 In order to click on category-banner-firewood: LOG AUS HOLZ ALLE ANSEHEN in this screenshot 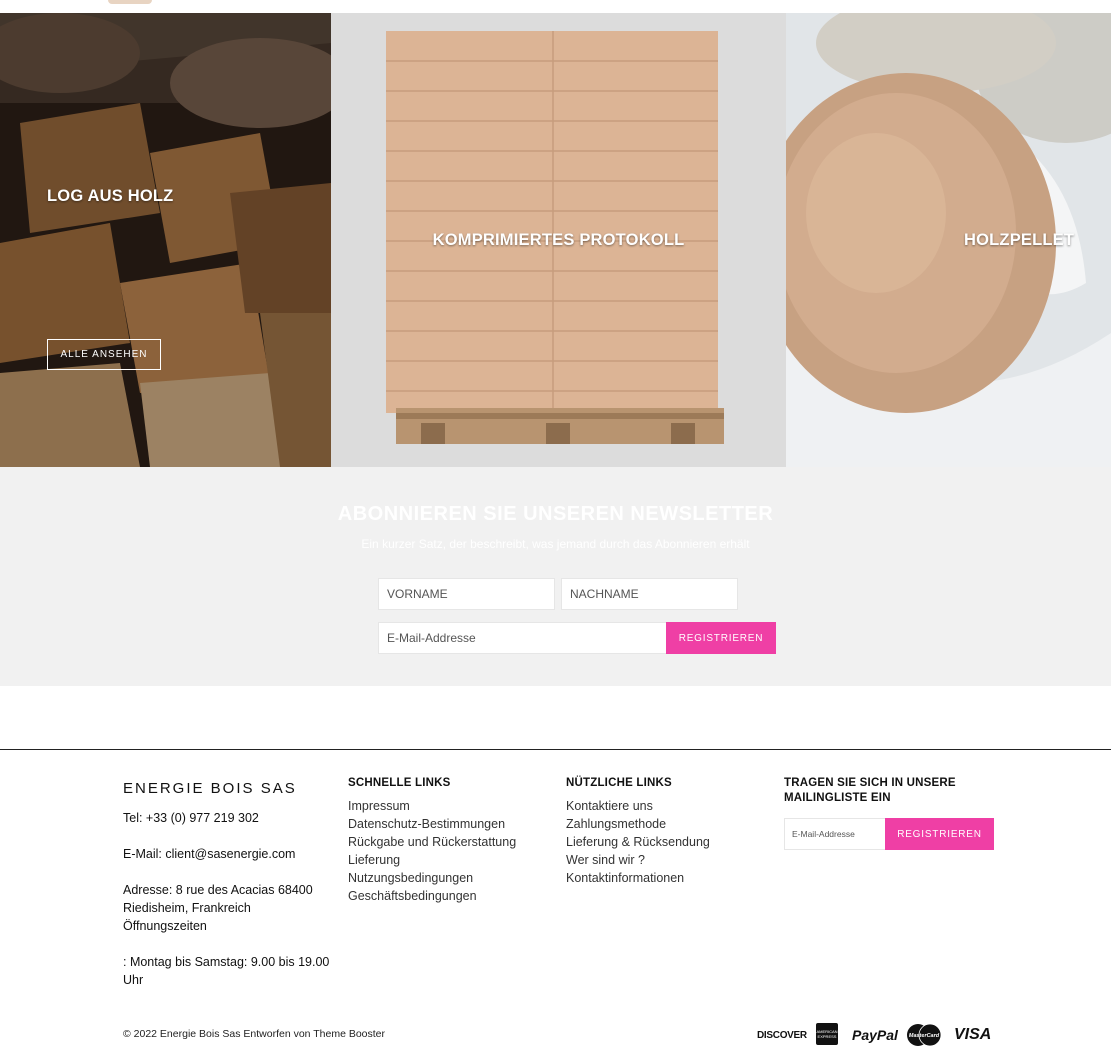, I will do `click(165, 240)`.